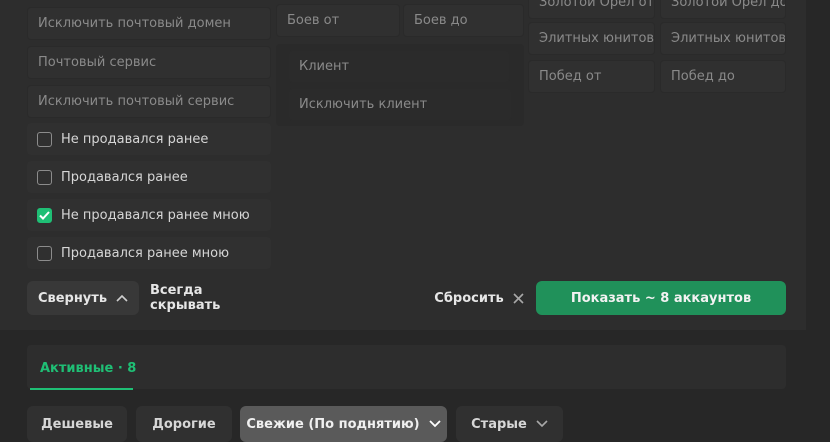 Image resolution: width=830 pixels, height=442 pixels. I want to click on wins-from-placeholder: Побед от, so click(570, 76).